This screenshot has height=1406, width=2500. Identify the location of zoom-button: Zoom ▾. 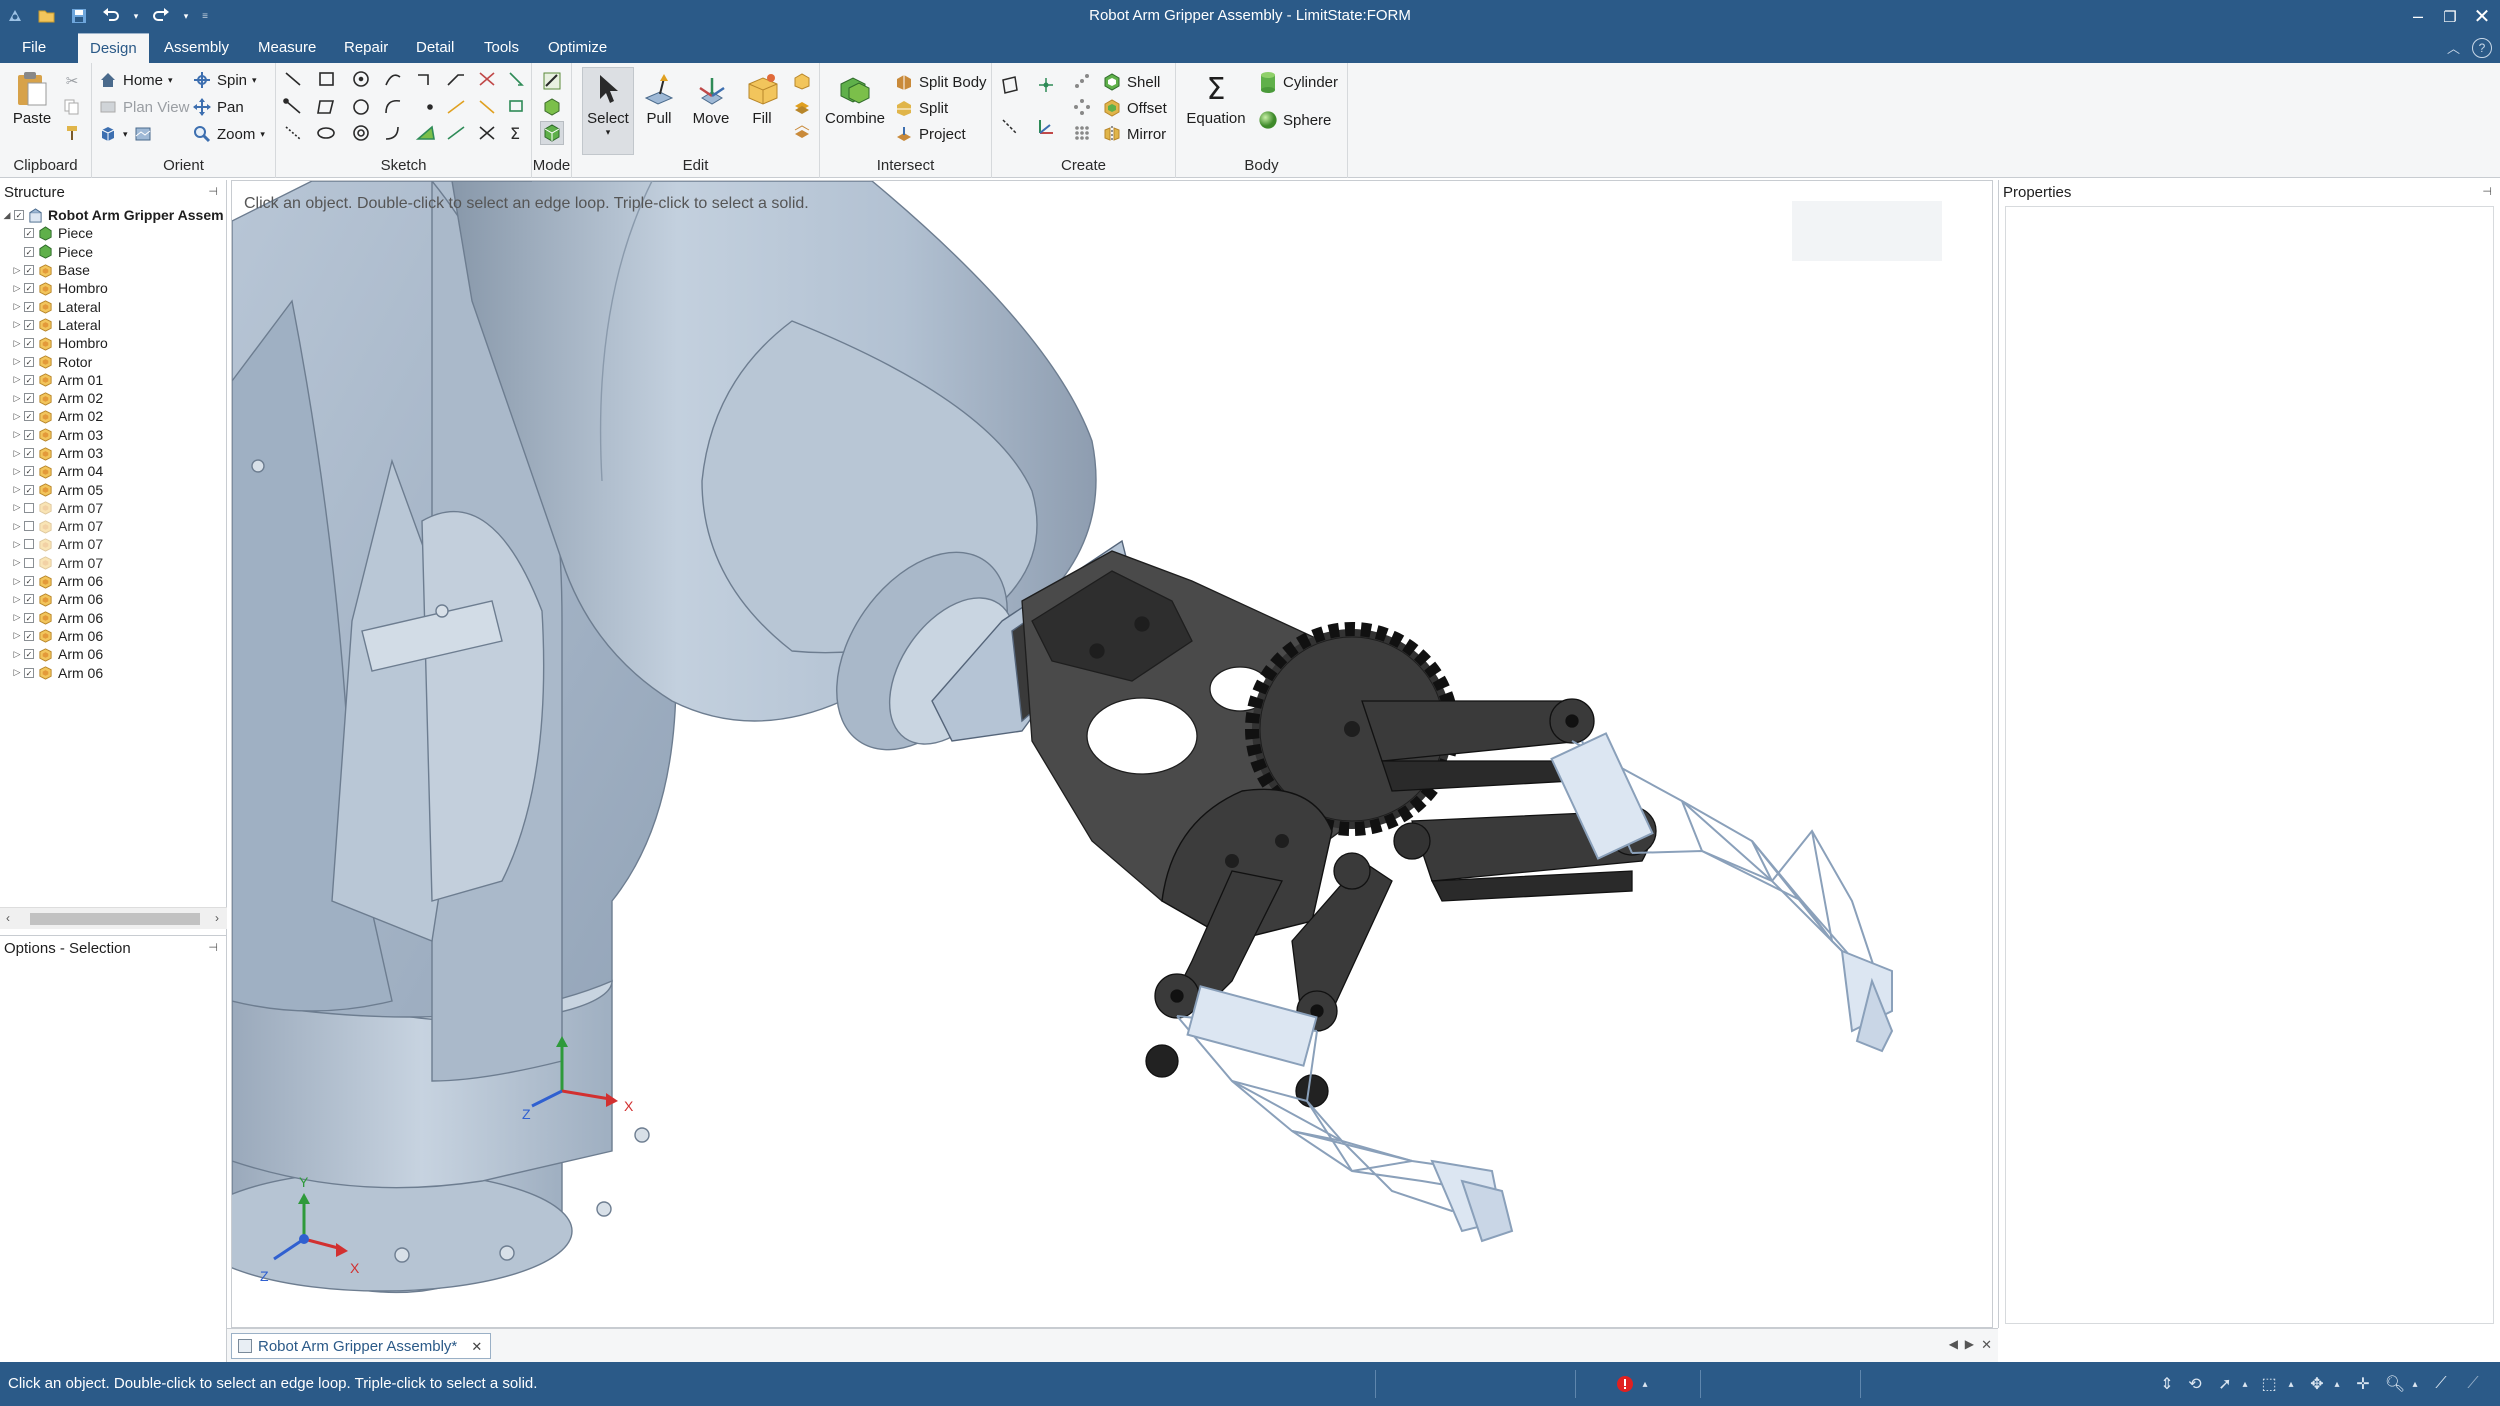
(228, 134).